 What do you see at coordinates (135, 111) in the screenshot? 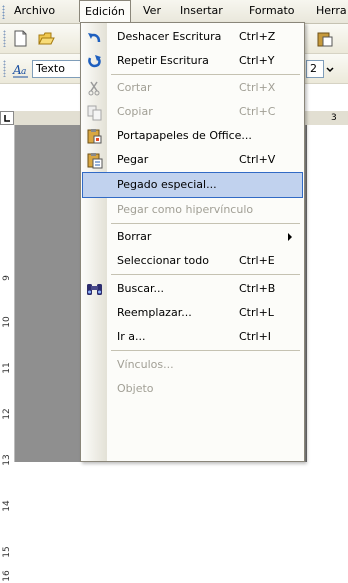
I see `menu-item-label: Copiar` at bounding box center [135, 111].